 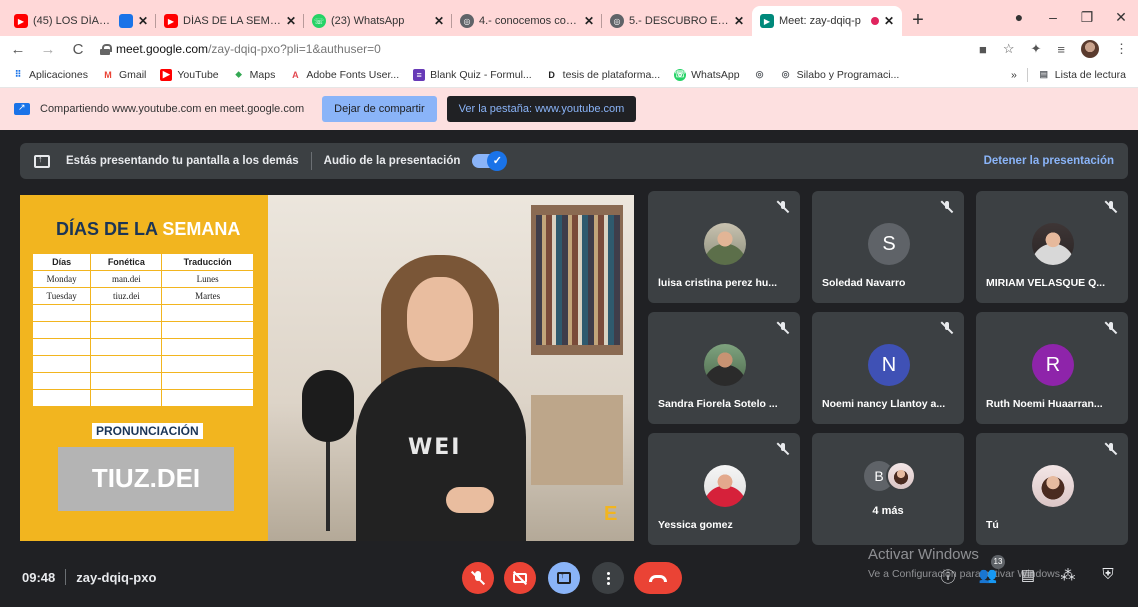 What do you see at coordinates (1044, 74) in the screenshot?
I see `reading-list-icon: ▤` at bounding box center [1044, 74].